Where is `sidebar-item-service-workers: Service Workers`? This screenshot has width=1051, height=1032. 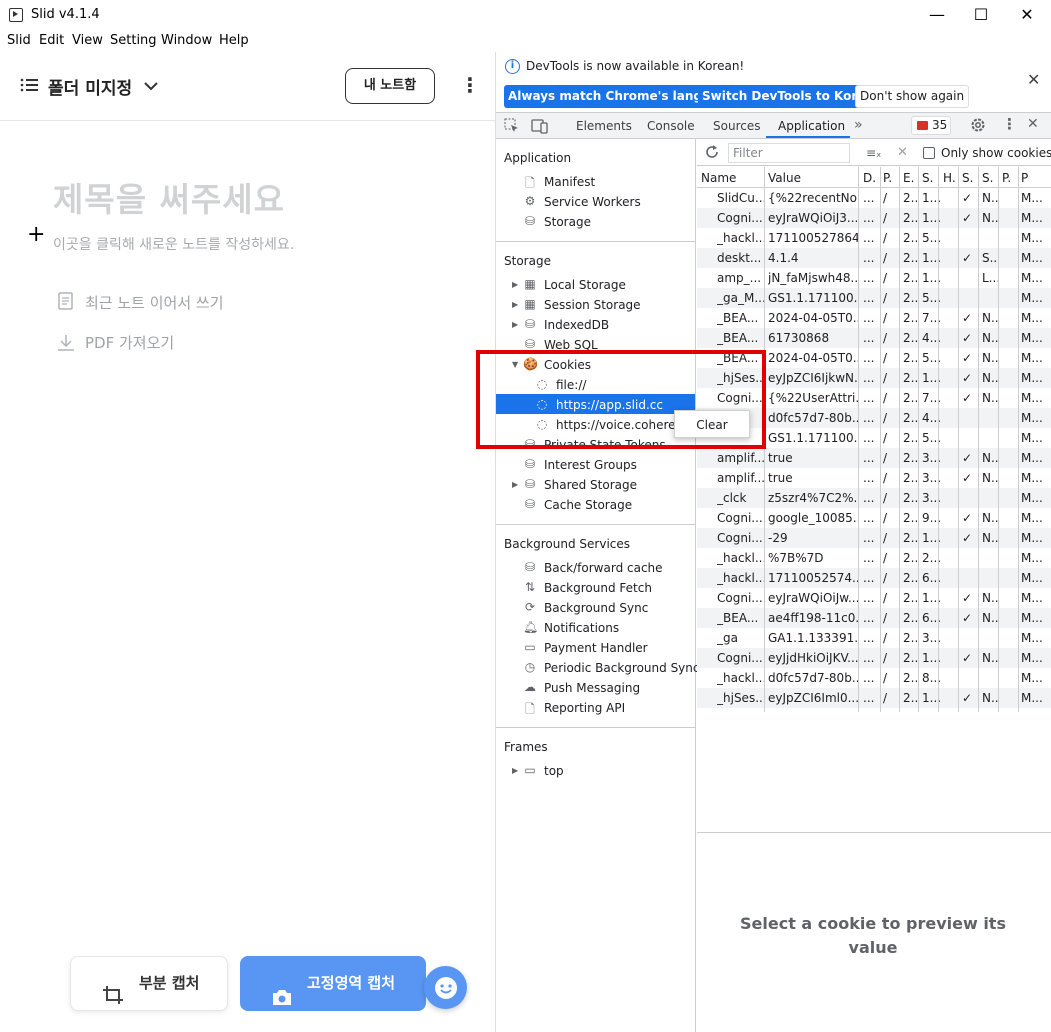 sidebar-item-service-workers: Service Workers is located at coordinates (592, 202).